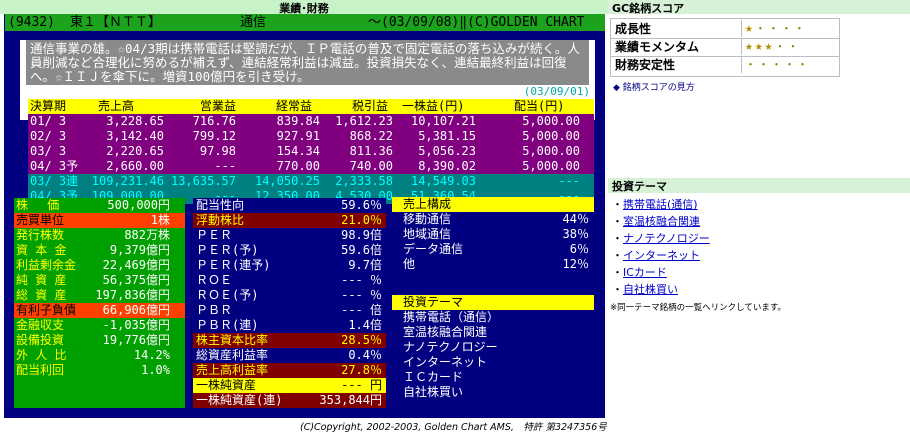  What do you see at coordinates (370, 106) in the screenshot?
I see `fin-col-net: 税引益` at bounding box center [370, 106].